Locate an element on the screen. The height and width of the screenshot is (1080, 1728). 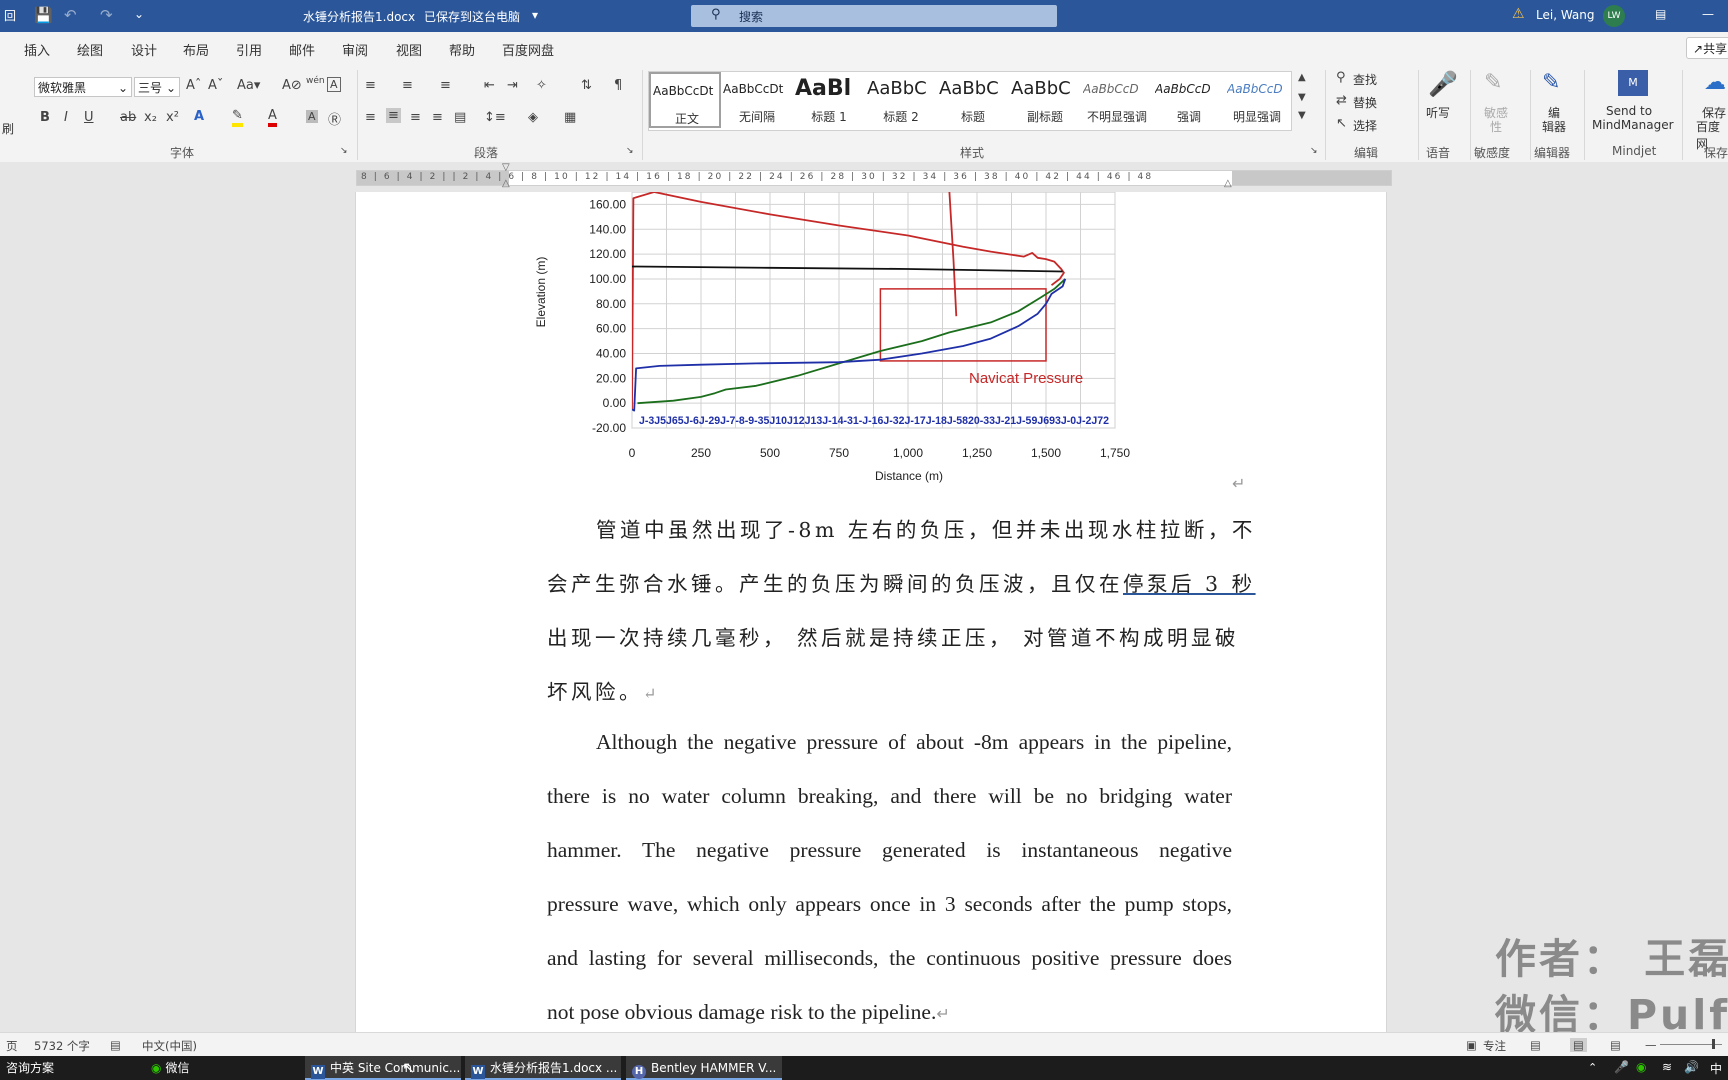
print-layout-icon: ▤ is located at coordinates (1578, 1045).